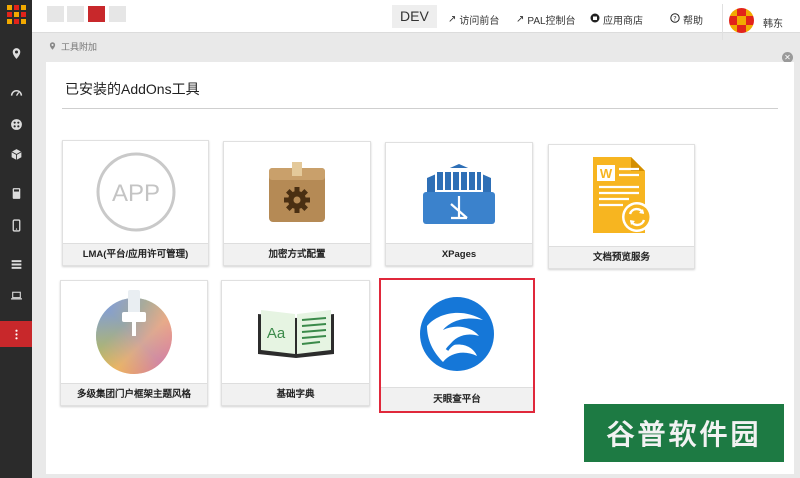 This screenshot has width=800, height=478. I want to click on help-icon: ?, so click(675, 19).